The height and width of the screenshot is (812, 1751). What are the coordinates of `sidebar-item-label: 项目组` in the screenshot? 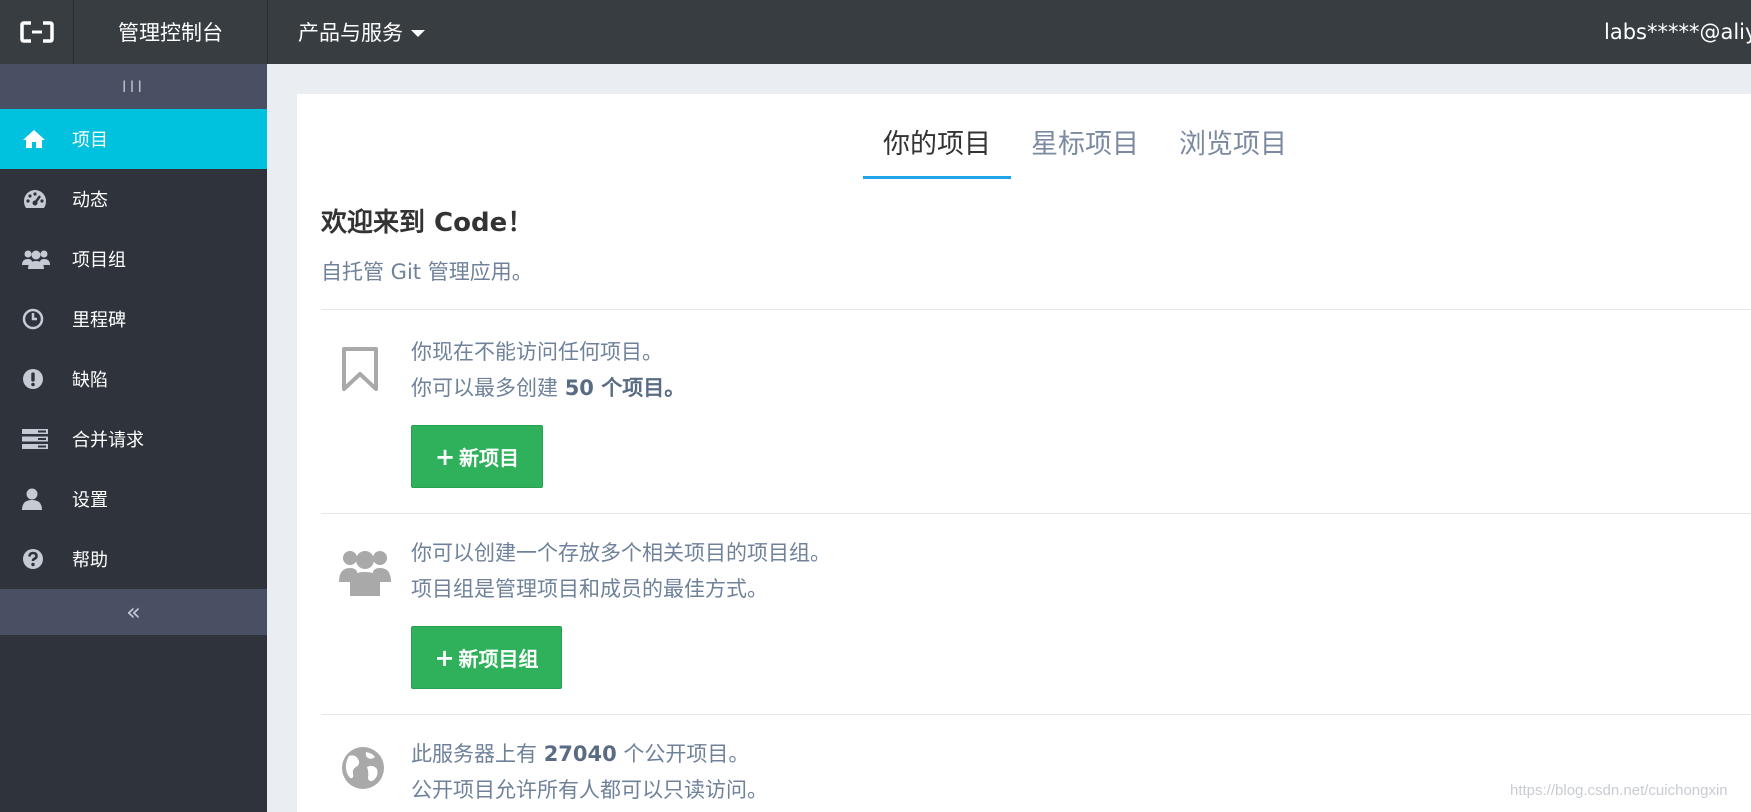 It's located at (99, 260).